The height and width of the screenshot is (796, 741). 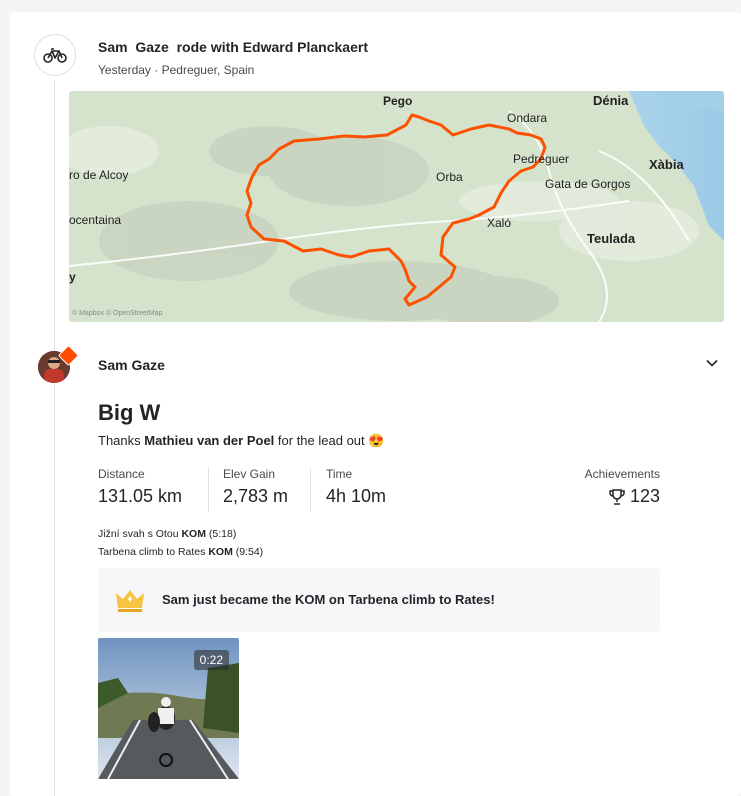 What do you see at coordinates (611, 100) in the screenshot?
I see `map-label: Dénia` at bounding box center [611, 100].